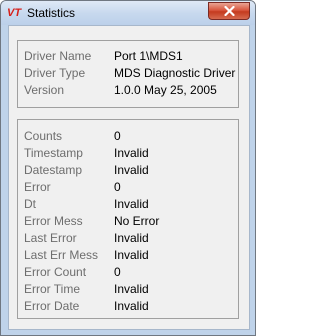 This screenshot has height=336, width=320. What do you see at coordinates (128, 272) in the screenshot?
I see `error-count-row: Error Count 0` at bounding box center [128, 272].